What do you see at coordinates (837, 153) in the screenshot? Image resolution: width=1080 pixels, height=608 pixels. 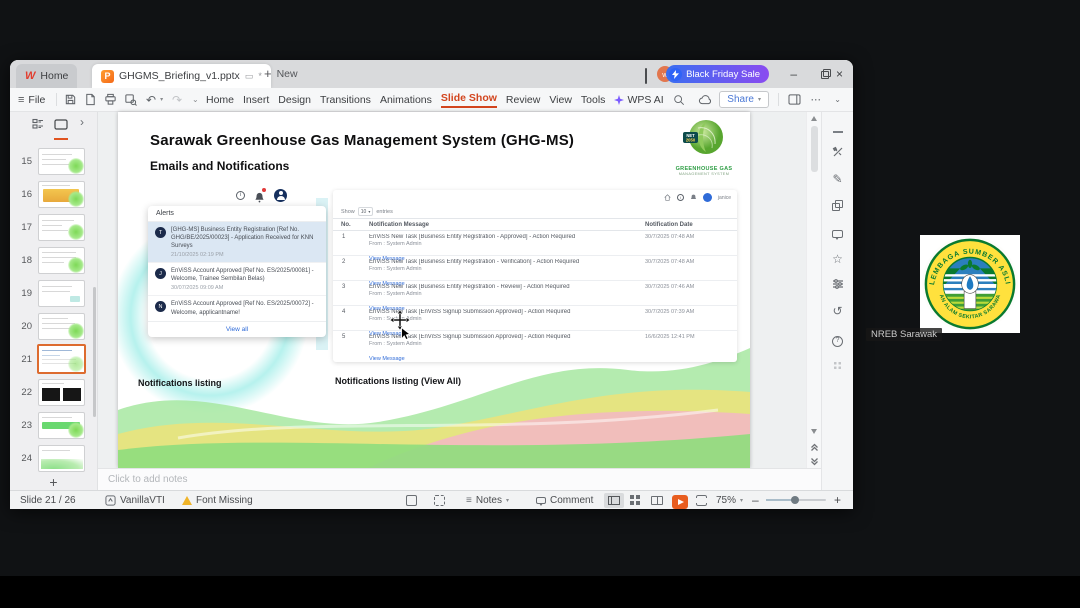 I see `quick-tools-icon` at bounding box center [837, 153].